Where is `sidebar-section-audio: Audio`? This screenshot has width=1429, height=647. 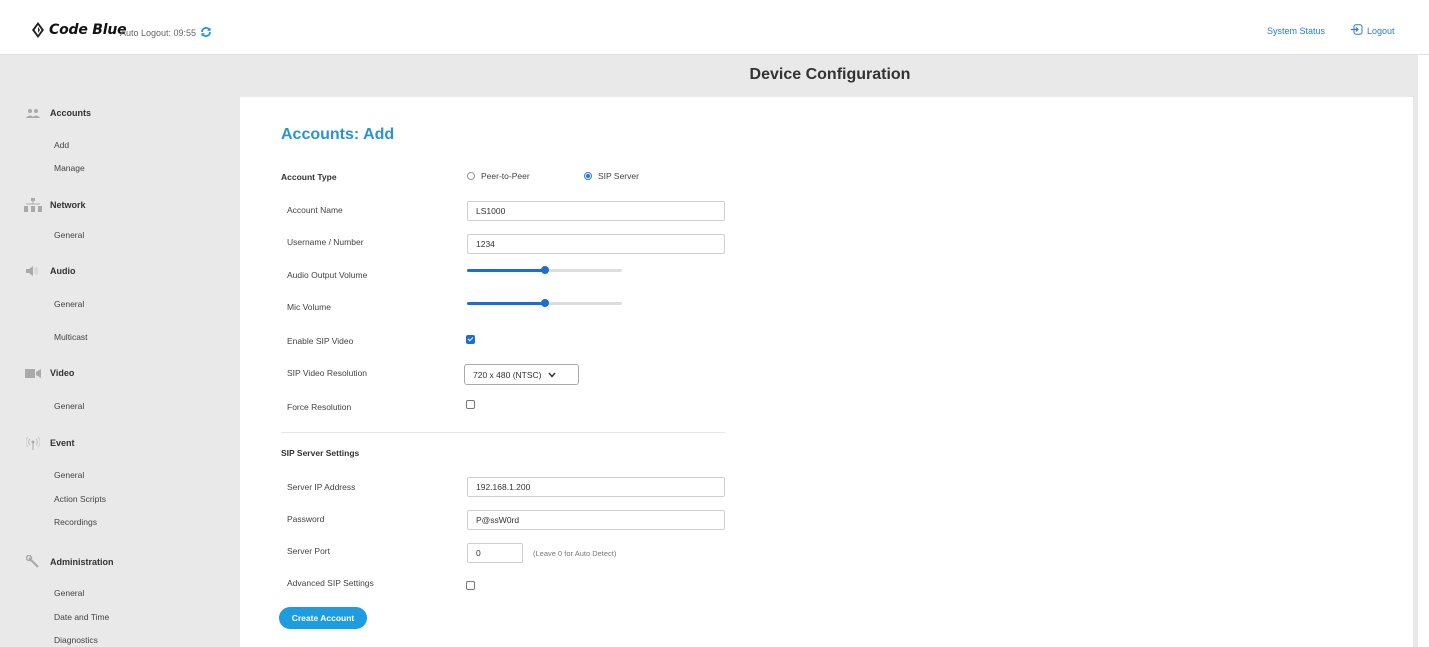 sidebar-section-audio: Audio is located at coordinates (50, 271).